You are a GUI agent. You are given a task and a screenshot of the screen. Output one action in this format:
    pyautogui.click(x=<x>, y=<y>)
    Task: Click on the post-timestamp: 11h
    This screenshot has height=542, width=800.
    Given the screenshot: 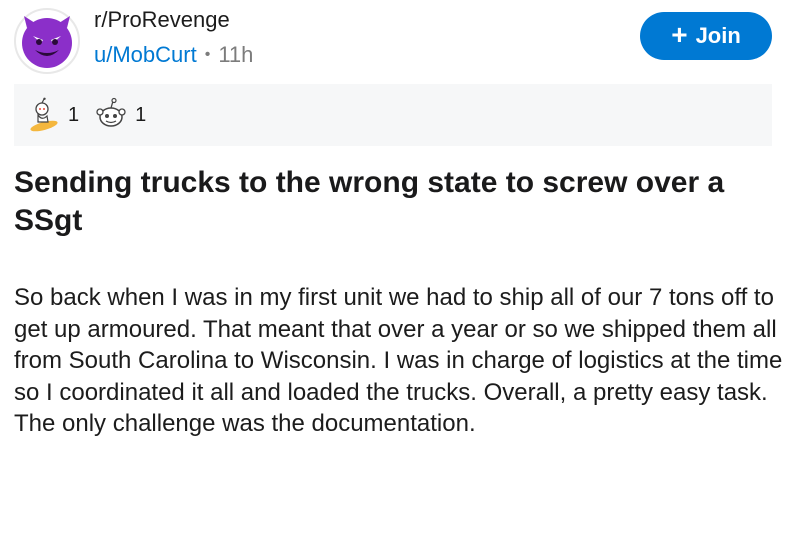 What is the action you would take?
    pyautogui.click(x=236, y=54)
    